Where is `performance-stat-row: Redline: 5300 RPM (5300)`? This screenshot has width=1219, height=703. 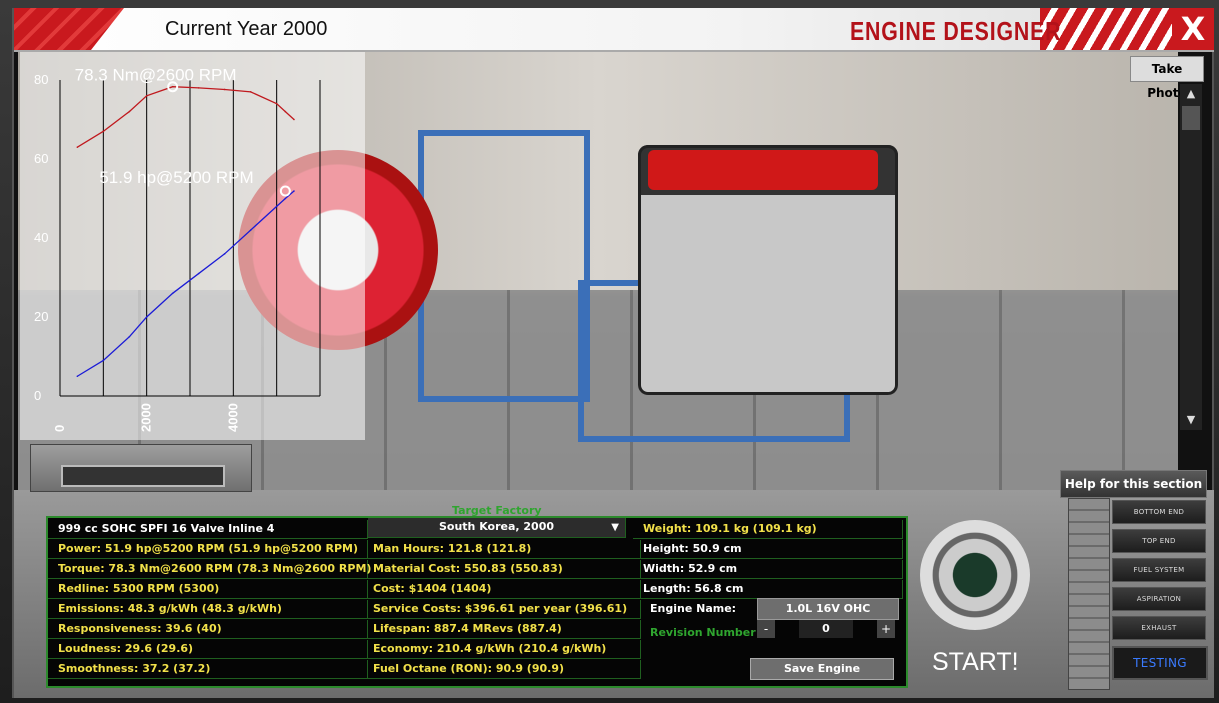
performance-stat-row: Redline: 5300 RPM (5300) is located at coordinates (208, 589).